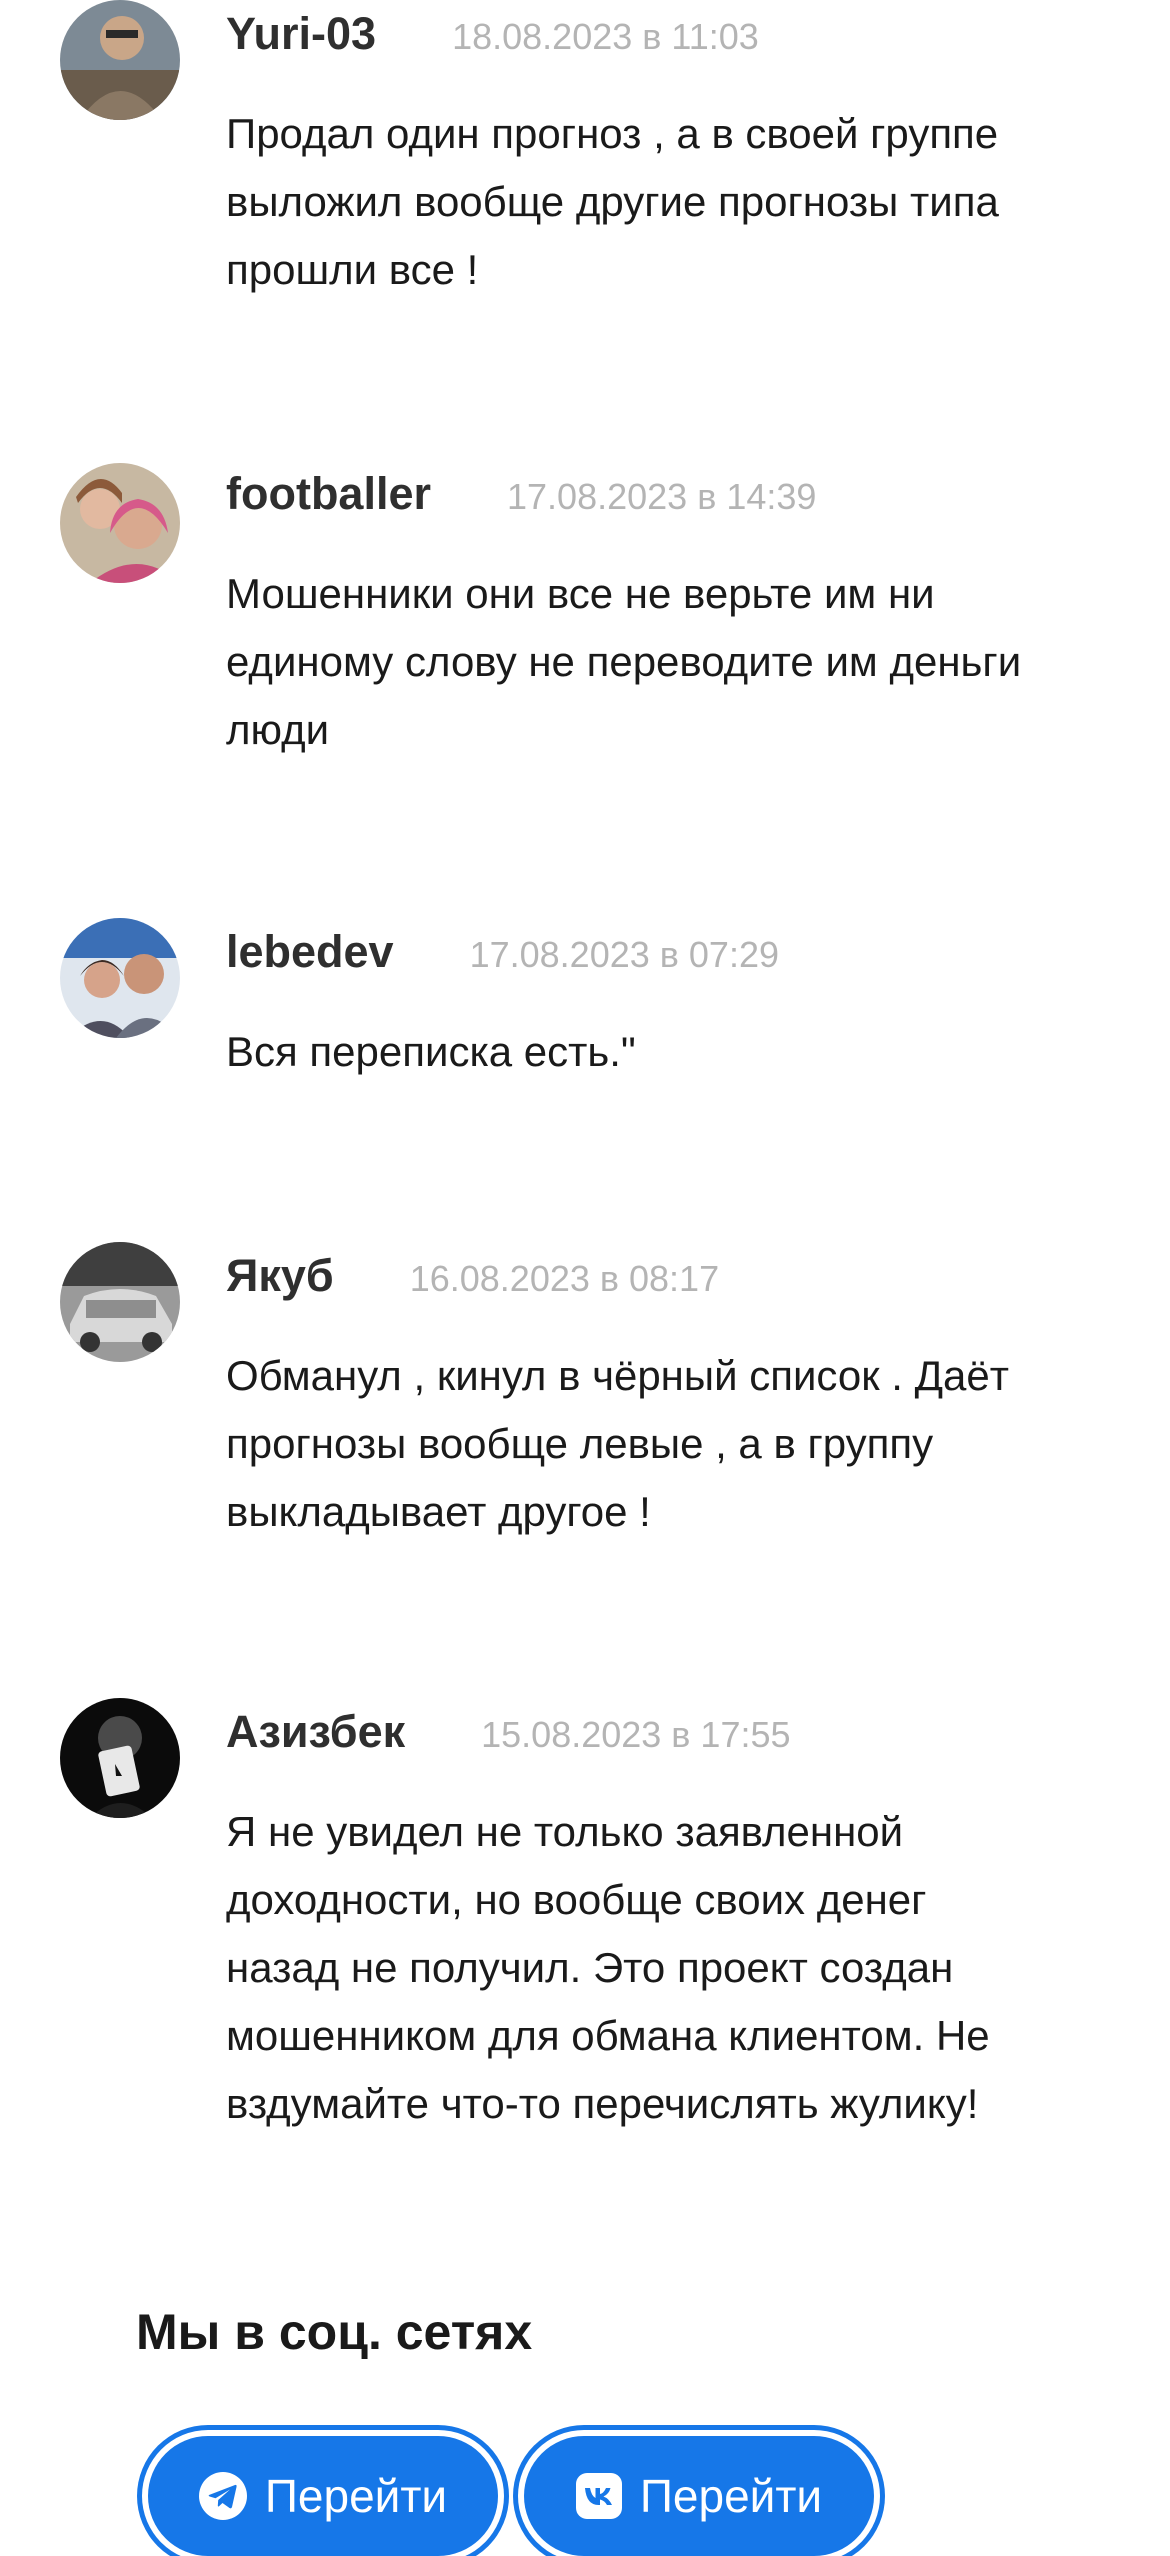  Describe the element at coordinates (598, 2496) in the screenshot. I see `vk-icon` at that location.